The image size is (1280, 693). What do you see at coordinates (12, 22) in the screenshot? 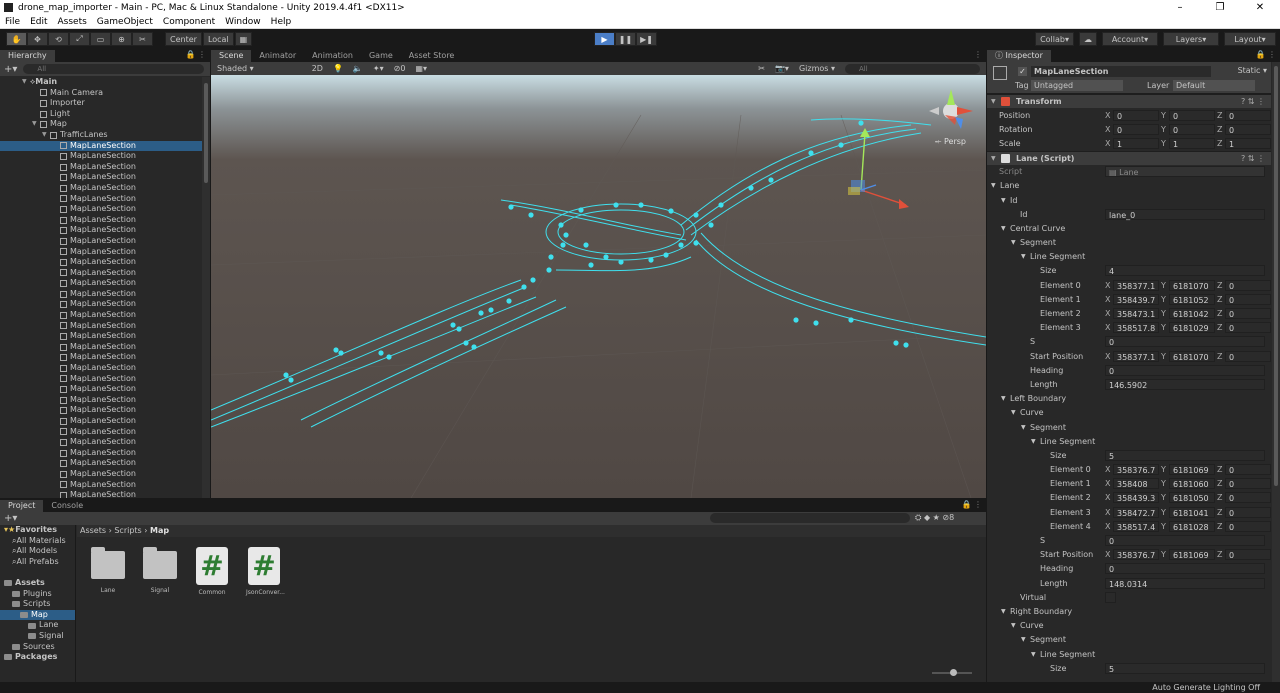
I see `menu-file: File` at bounding box center [12, 22].